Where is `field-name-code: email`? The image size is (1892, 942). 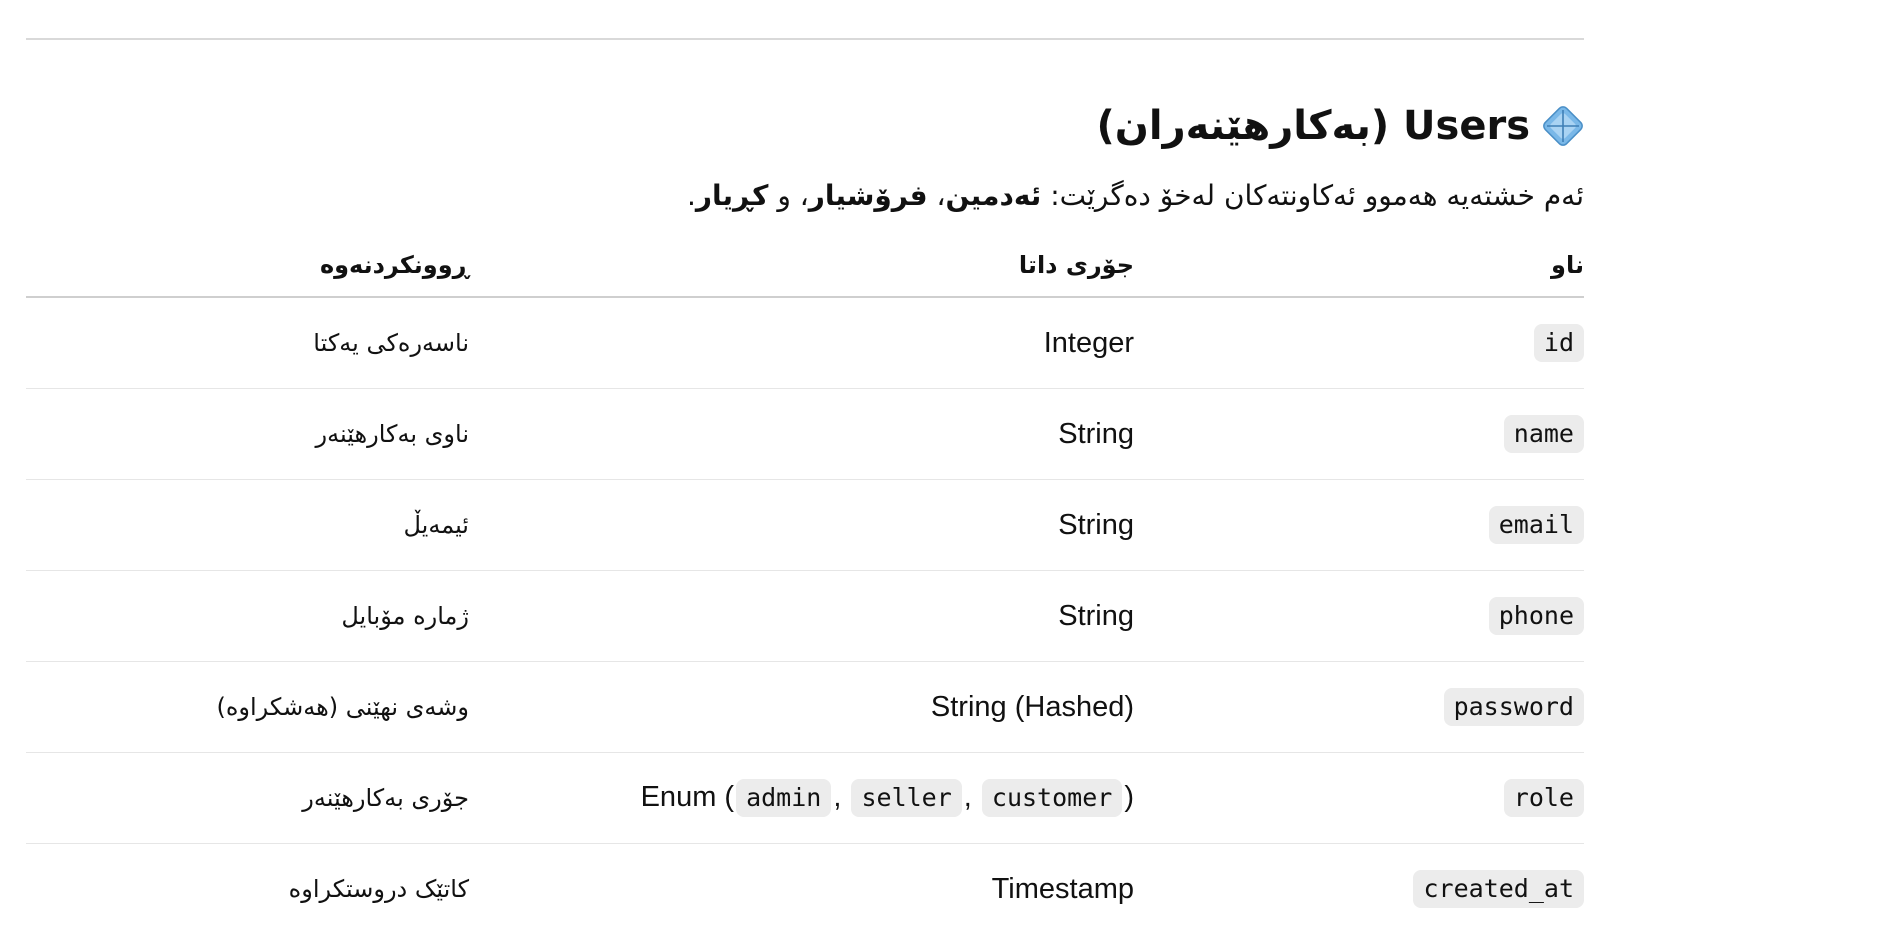 field-name-code: email is located at coordinates (1536, 525).